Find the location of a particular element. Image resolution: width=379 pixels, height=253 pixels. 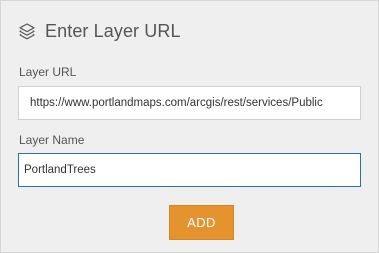

panel-header: Enter Layer URL is located at coordinates (99, 31).